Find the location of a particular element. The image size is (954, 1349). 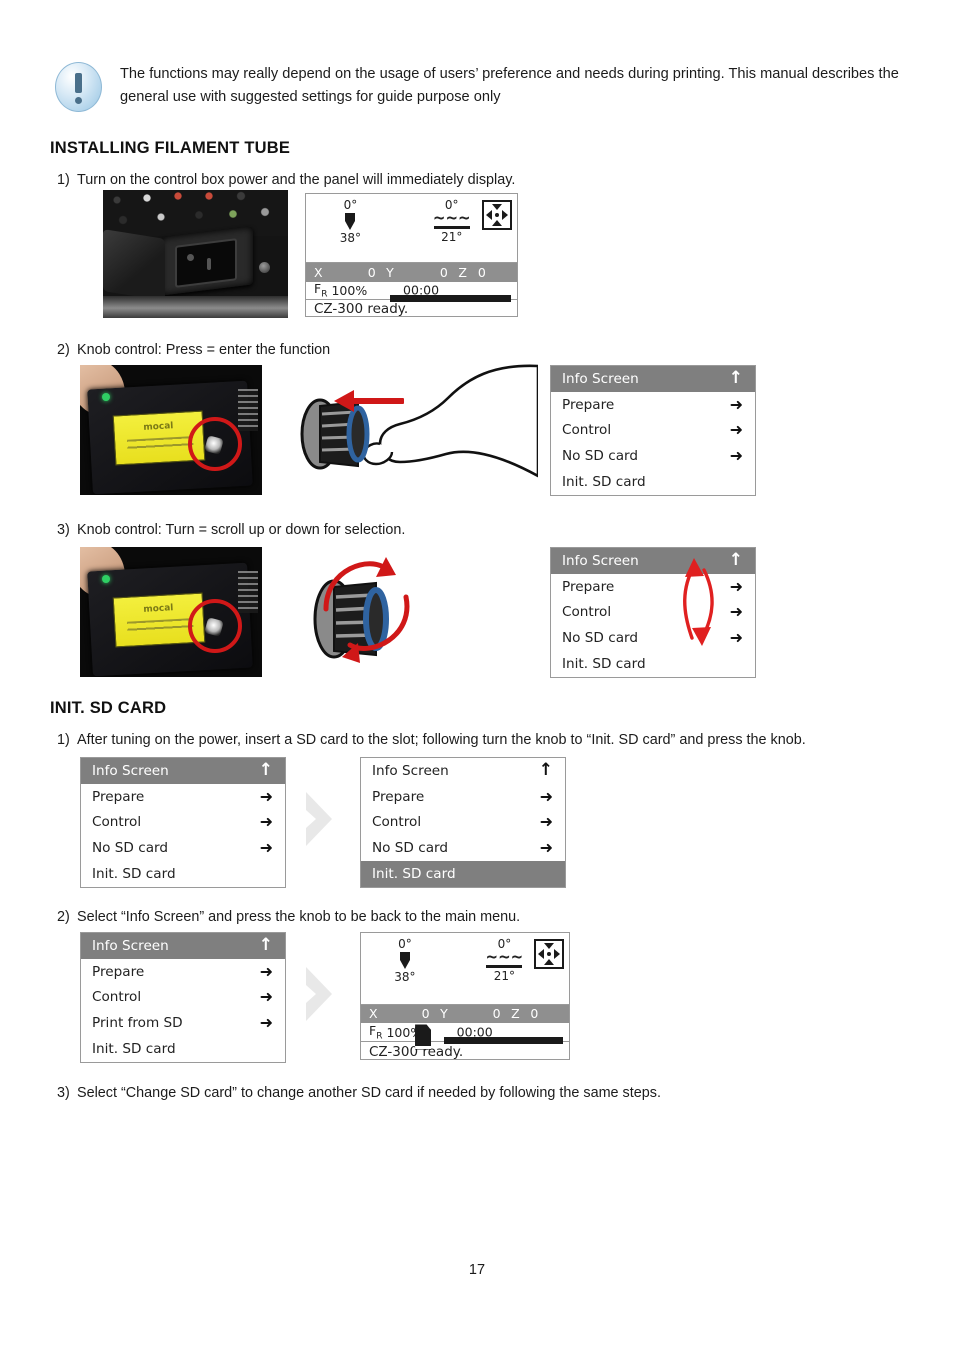

page-number: 17 is located at coordinates (477, 1270).